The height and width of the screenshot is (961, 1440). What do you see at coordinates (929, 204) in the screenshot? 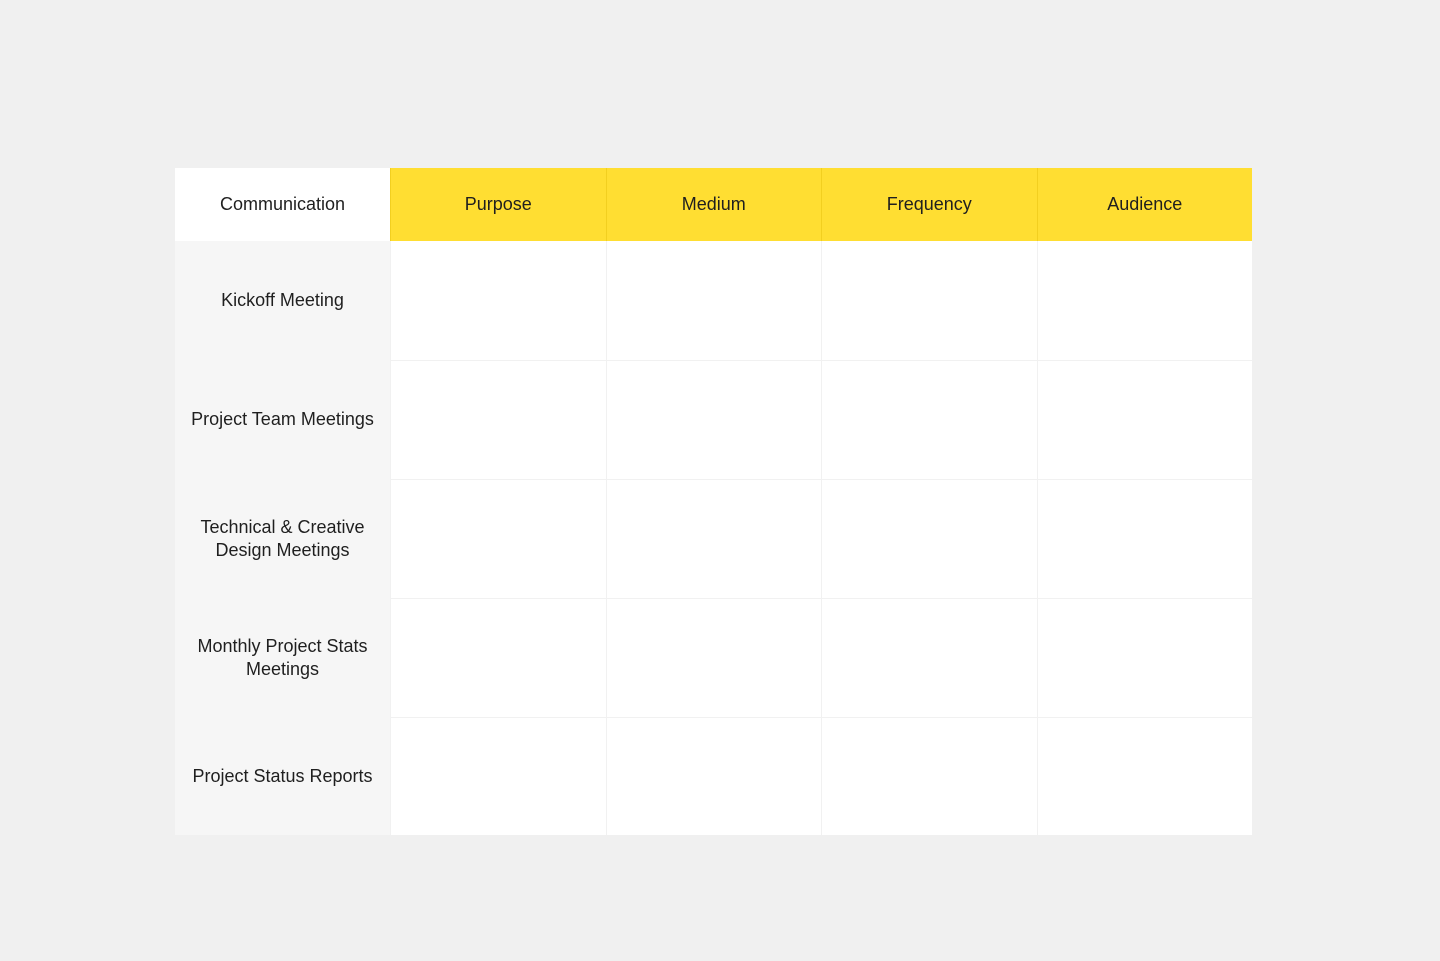
I see `column-header-frequency: Frequency` at bounding box center [929, 204].